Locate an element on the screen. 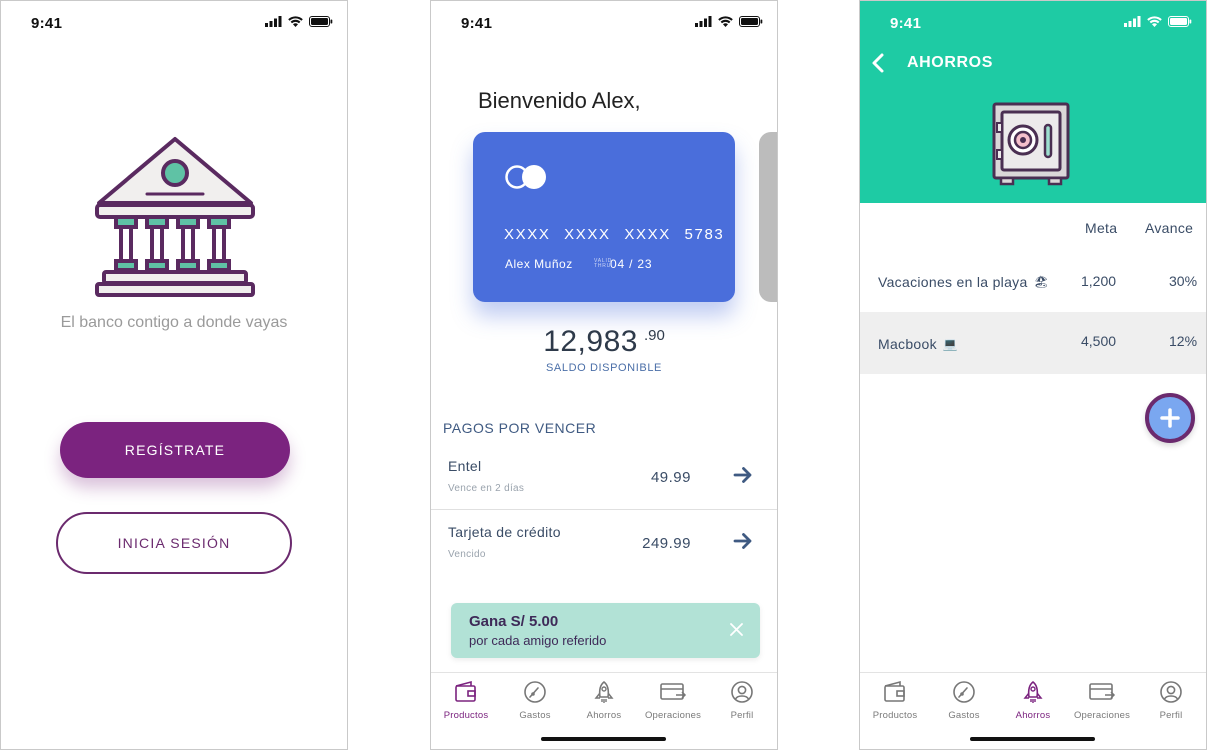  card-number: XXXX XXXX XXXX 5783 is located at coordinates (614, 234).